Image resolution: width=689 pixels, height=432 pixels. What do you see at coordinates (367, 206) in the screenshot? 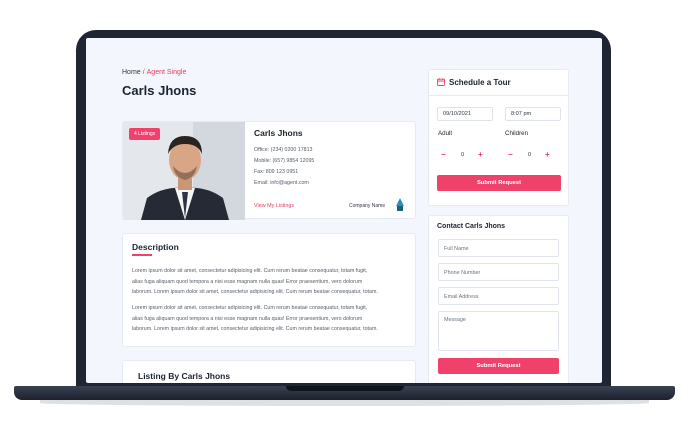
I see `company-name: Company Name` at bounding box center [367, 206].